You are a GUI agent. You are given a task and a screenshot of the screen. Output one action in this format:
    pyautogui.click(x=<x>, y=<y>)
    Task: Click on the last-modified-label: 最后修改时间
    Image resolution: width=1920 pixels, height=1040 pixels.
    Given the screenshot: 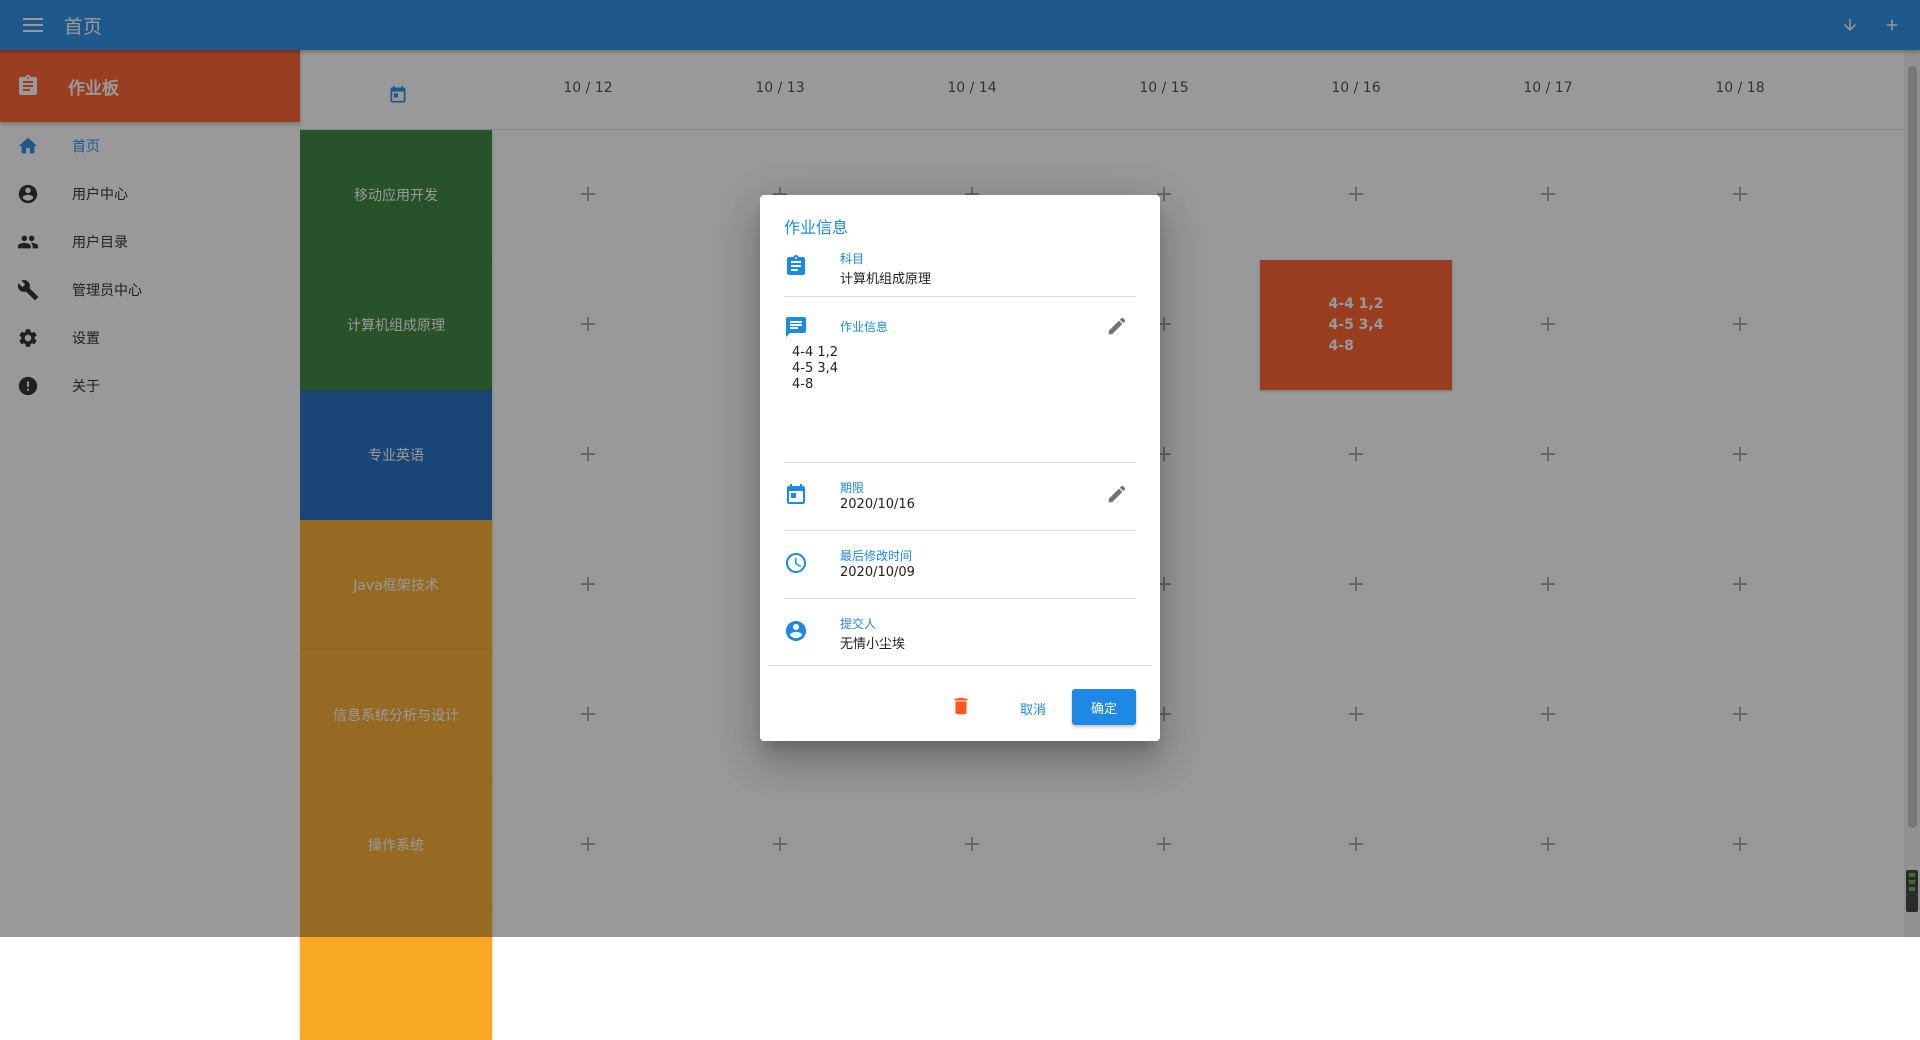 What is the action you would take?
    pyautogui.click(x=876, y=556)
    